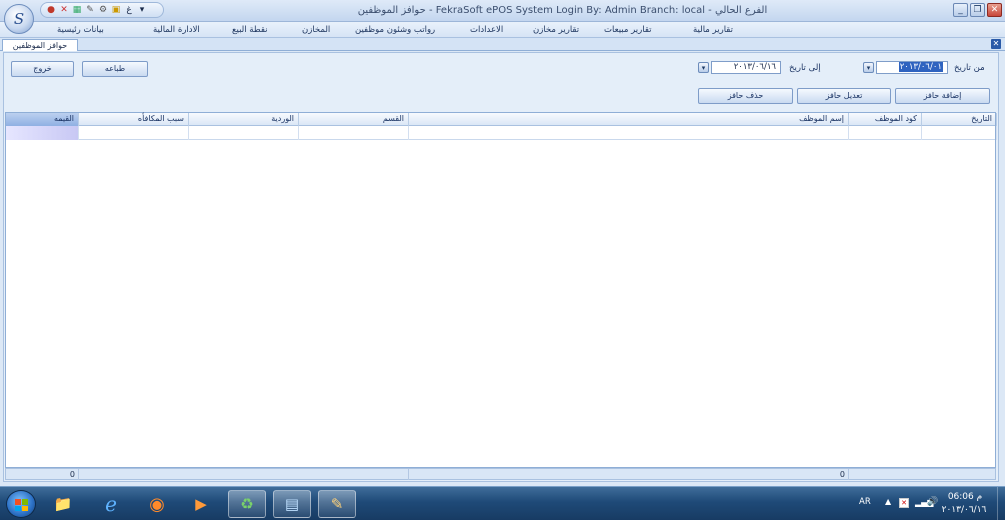 This screenshot has height=520, width=1005. Describe the element at coordinates (244, 474) in the screenshot. I see `footer-spacer` at that location.